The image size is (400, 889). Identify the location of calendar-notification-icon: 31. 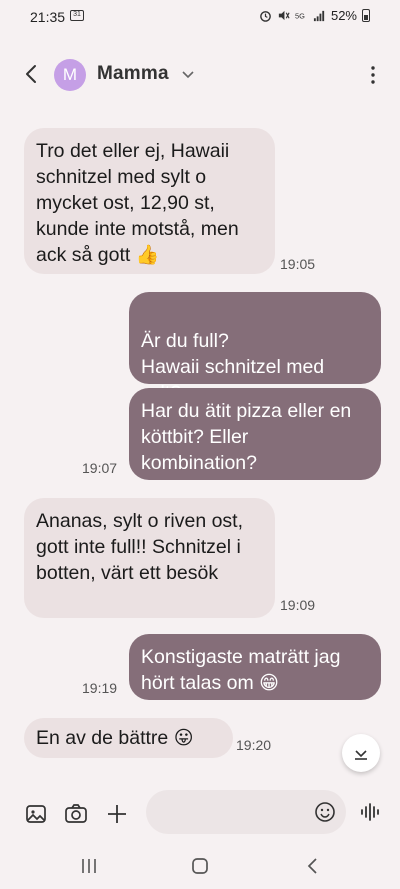
(77, 15).